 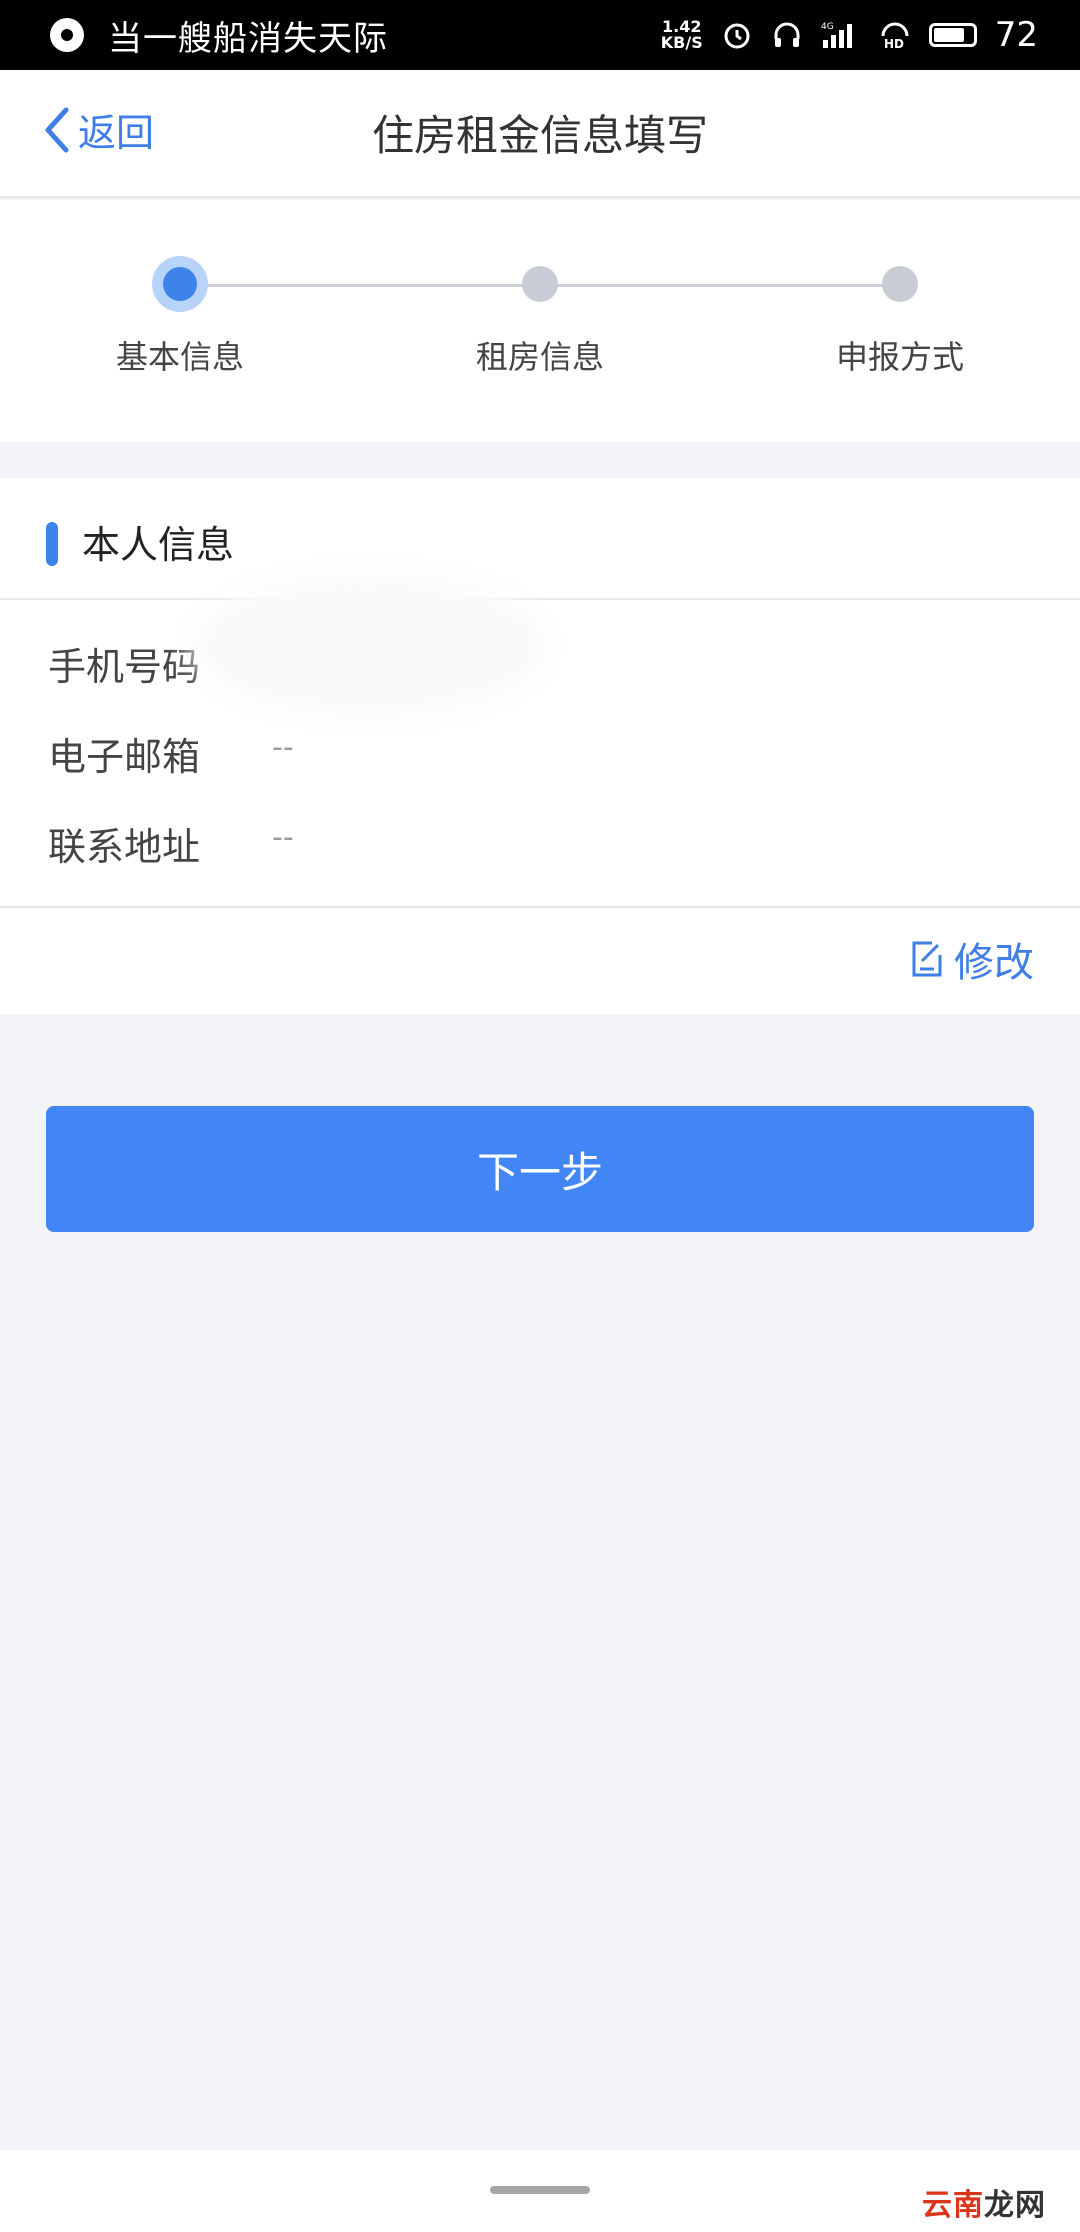 What do you see at coordinates (1016, 35) in the screenshot?
I see `battery-level: 72` at bounding box center [1016, 35].